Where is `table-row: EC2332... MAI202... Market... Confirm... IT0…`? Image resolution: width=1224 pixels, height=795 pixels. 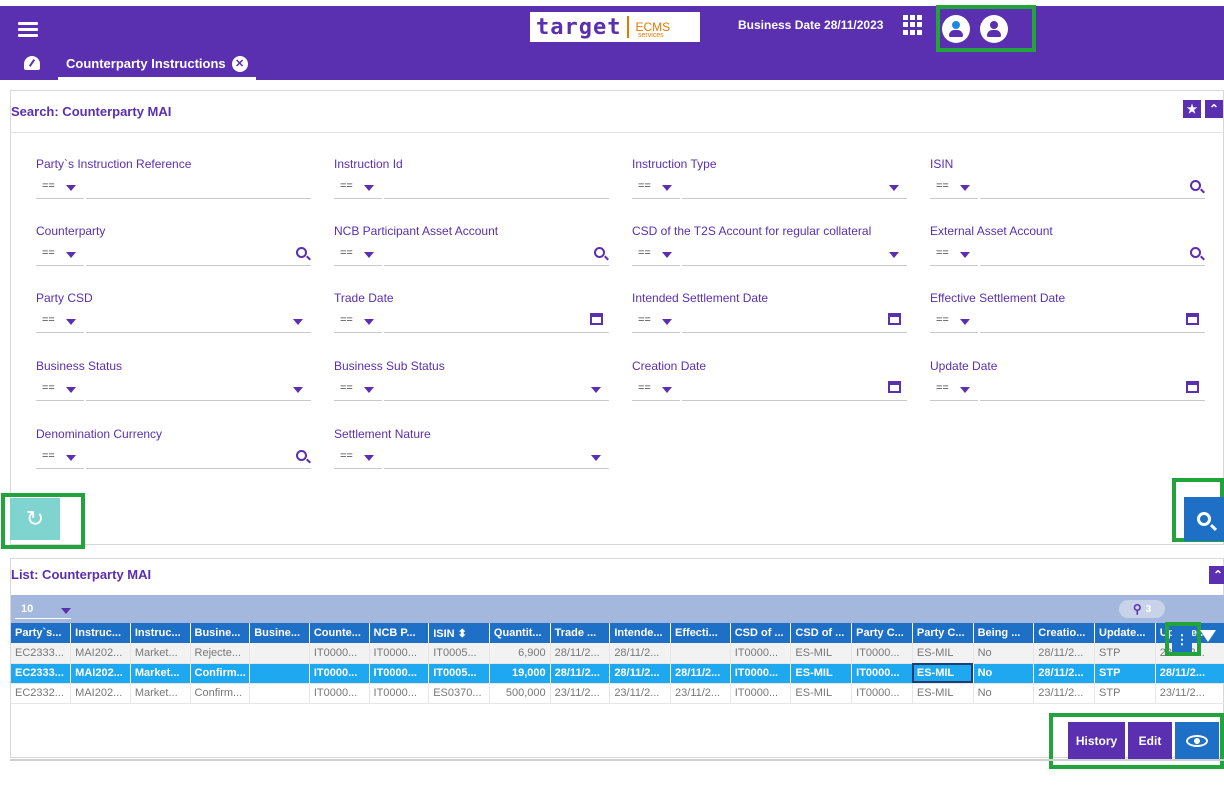 table-row: EC2332... MAI202... Market... Confirm... IT0… is located at coordinates (617, 693).